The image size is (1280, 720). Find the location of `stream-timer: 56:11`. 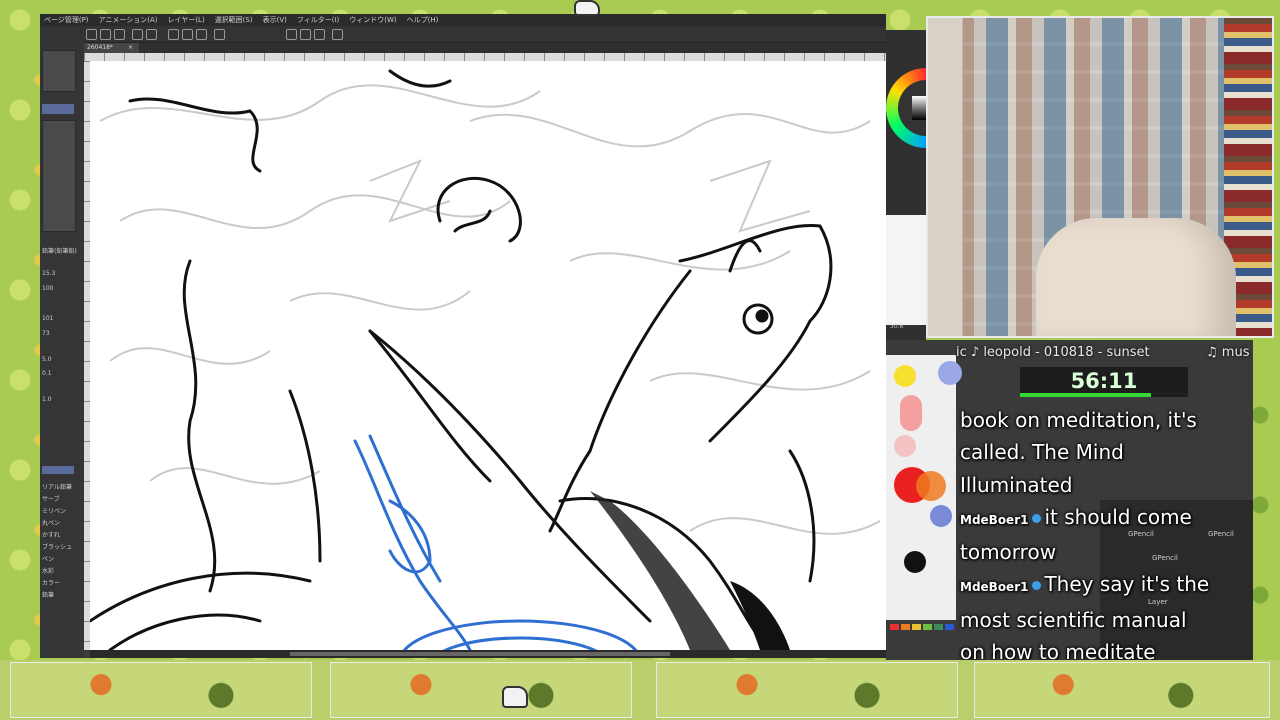

stream-timer: 56:11 is located at coordinates (1104, 382).